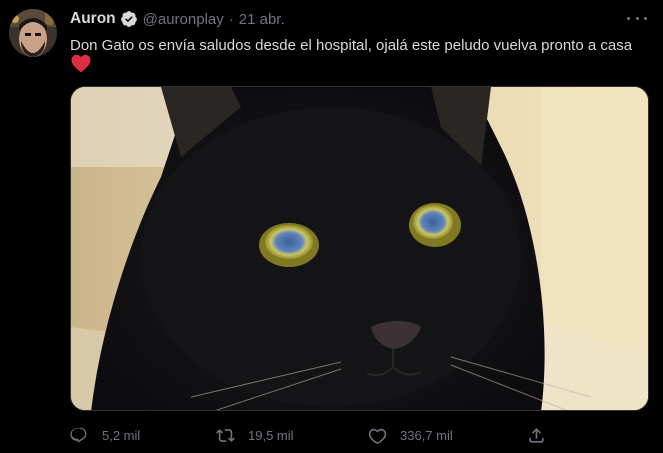 The height and width of the screenshot is (453, 663). I want to click on retweet-count: 19,5 mil, so click(271, 435).